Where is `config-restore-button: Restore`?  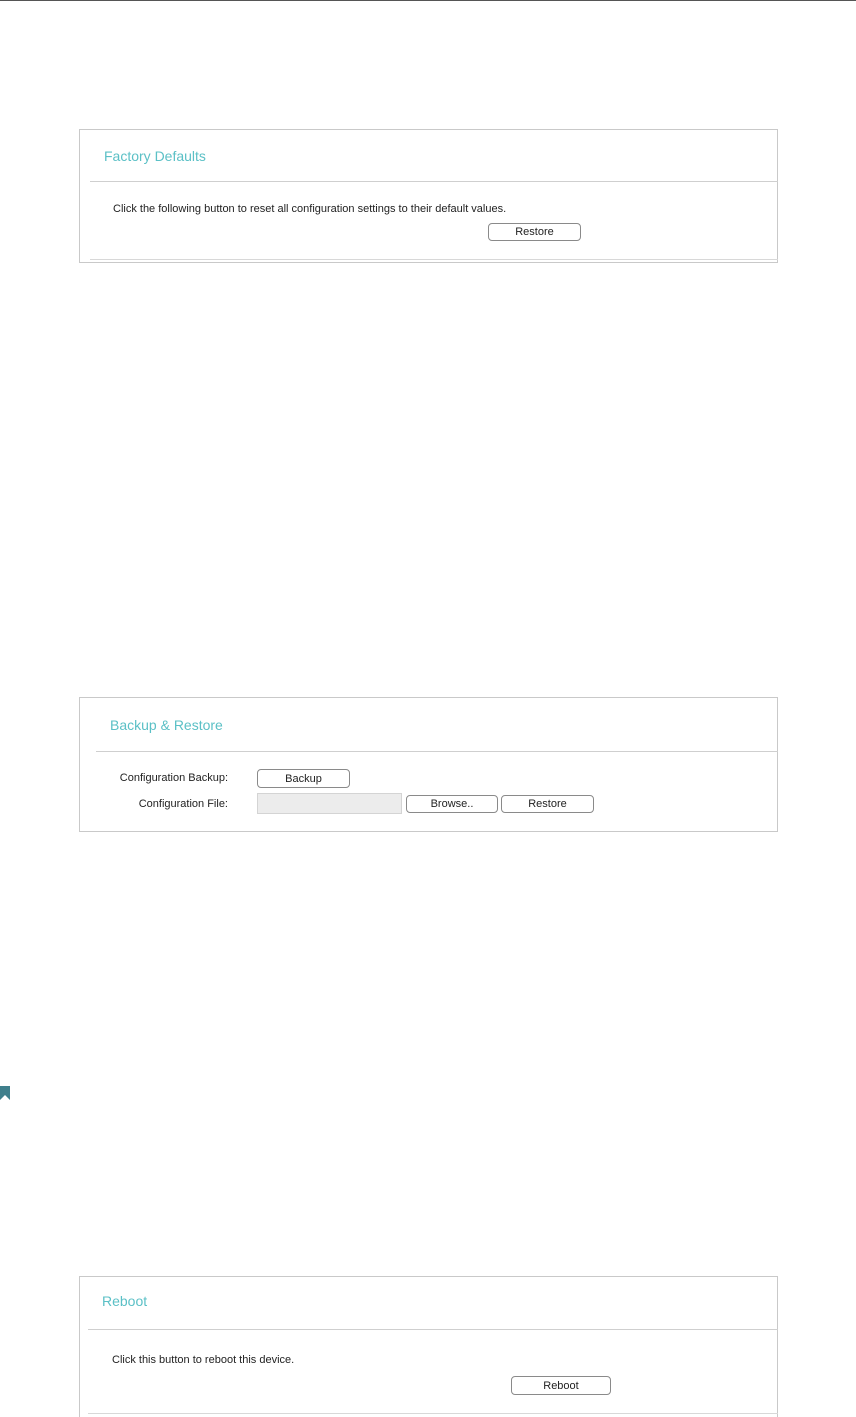
config-restore-button: Restore is located at coordinates (547, 804).